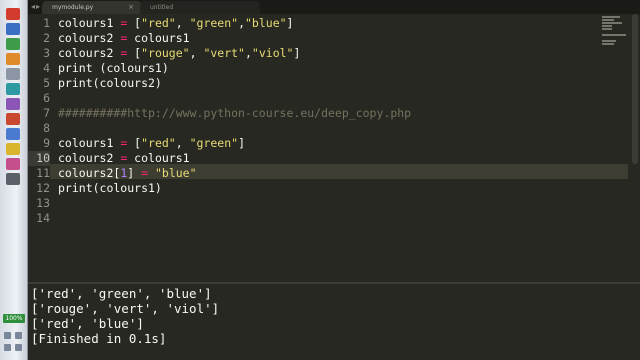 The width and height of the screenshot is (640, 360). What do you see at coordinates (124, 158) in the screenshot?
I see `code-line-10: colours2 = colours1` at bounding box center [124, 158].